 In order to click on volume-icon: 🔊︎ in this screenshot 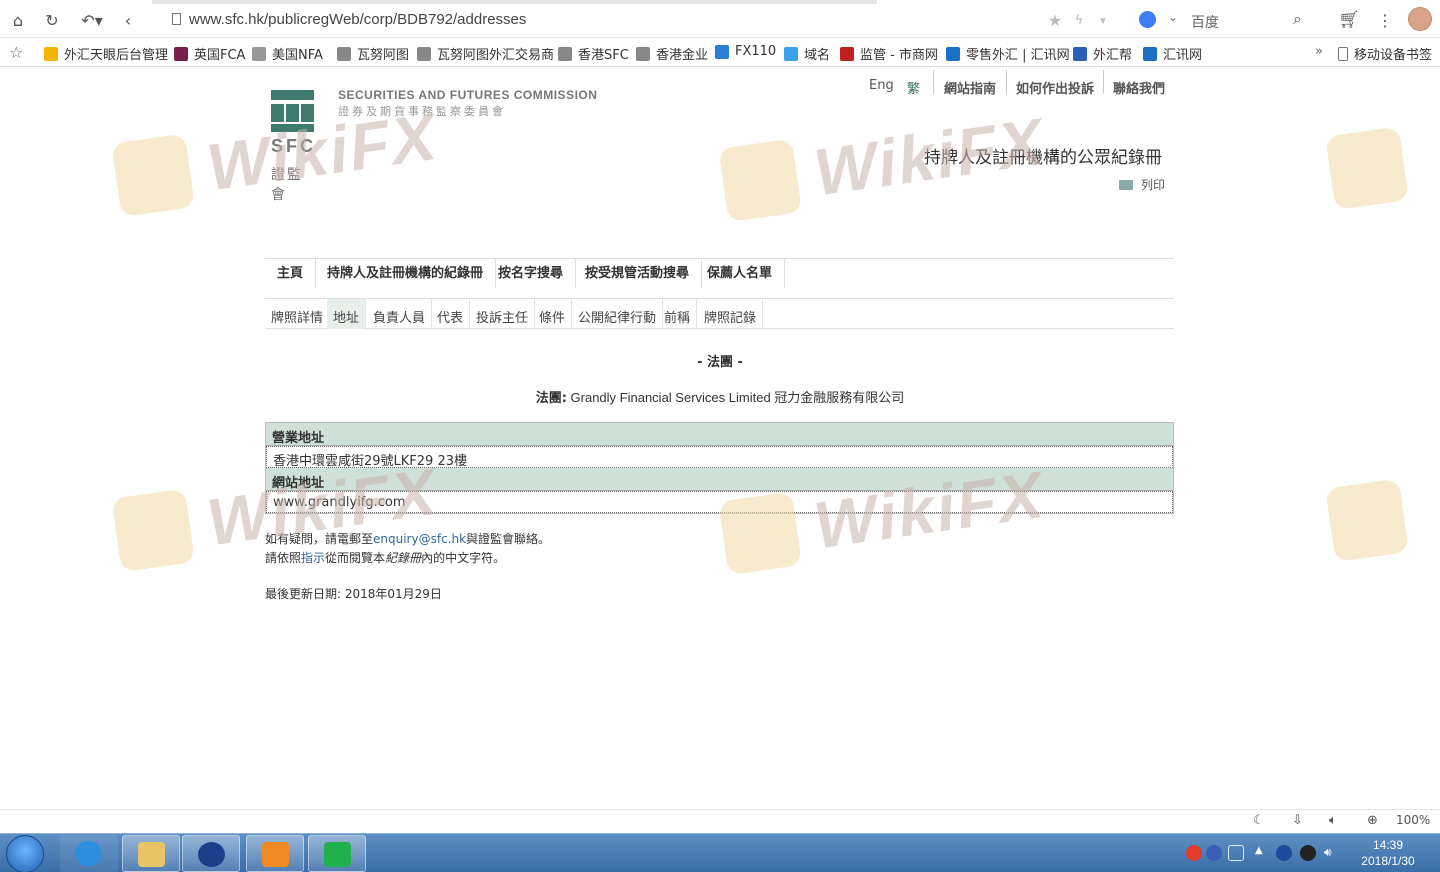, I will do `click(1332, 853)`.